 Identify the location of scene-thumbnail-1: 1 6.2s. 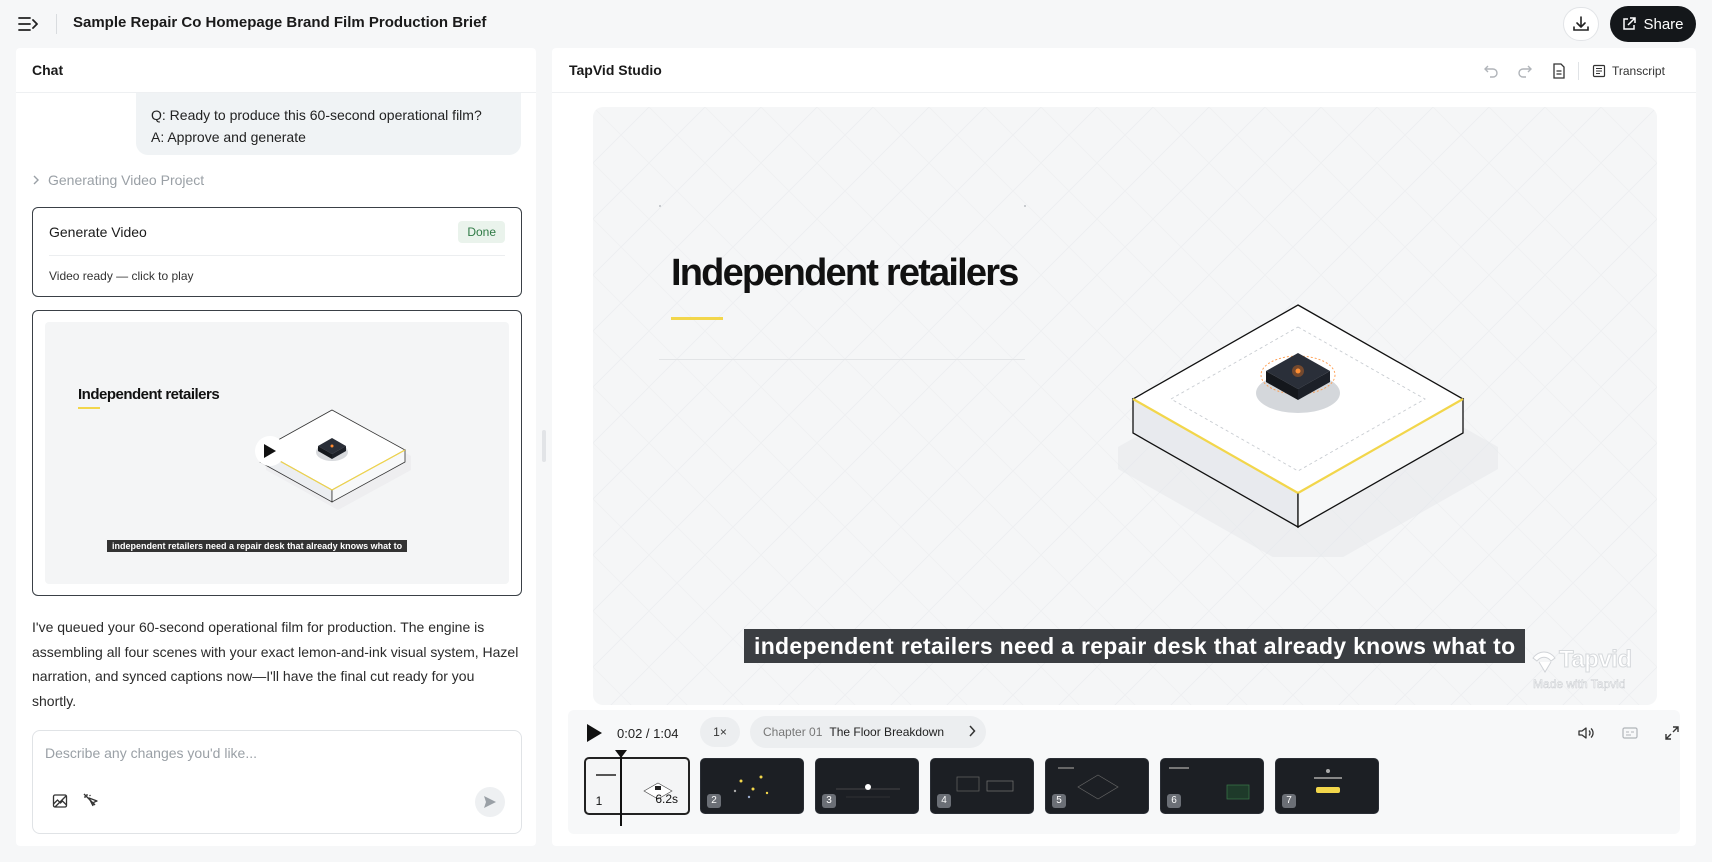
(637, 786).